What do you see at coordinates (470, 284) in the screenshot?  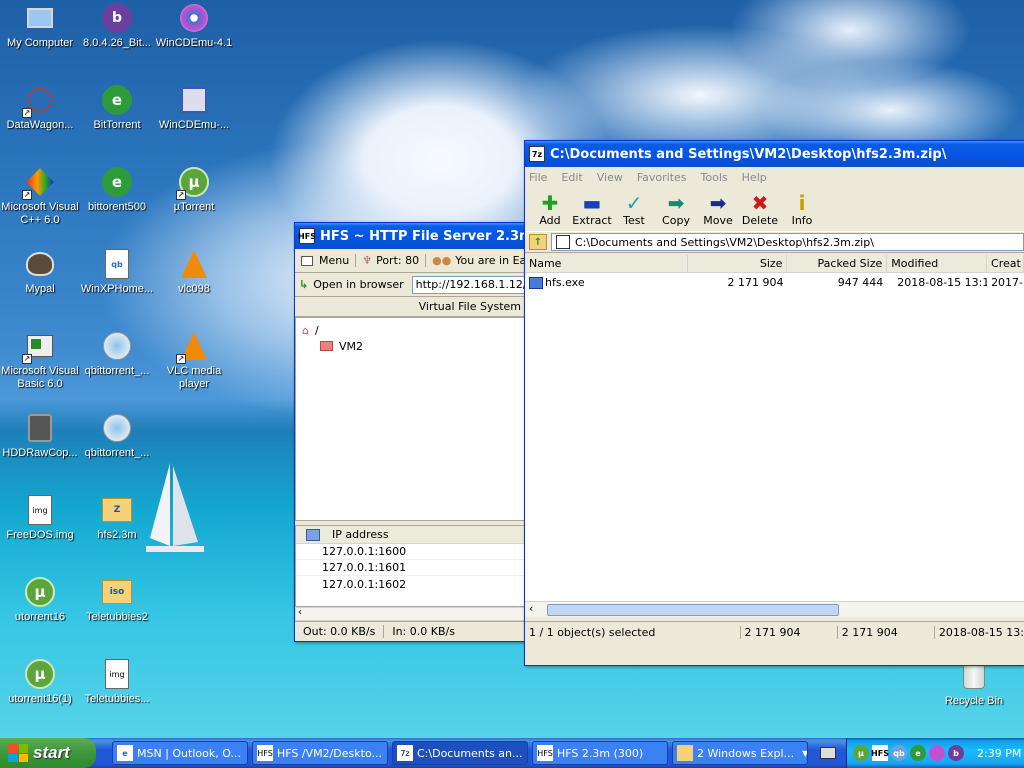 I see `hfs-url-field: http://192.168.1.12/` at bounding box center [470, 284].